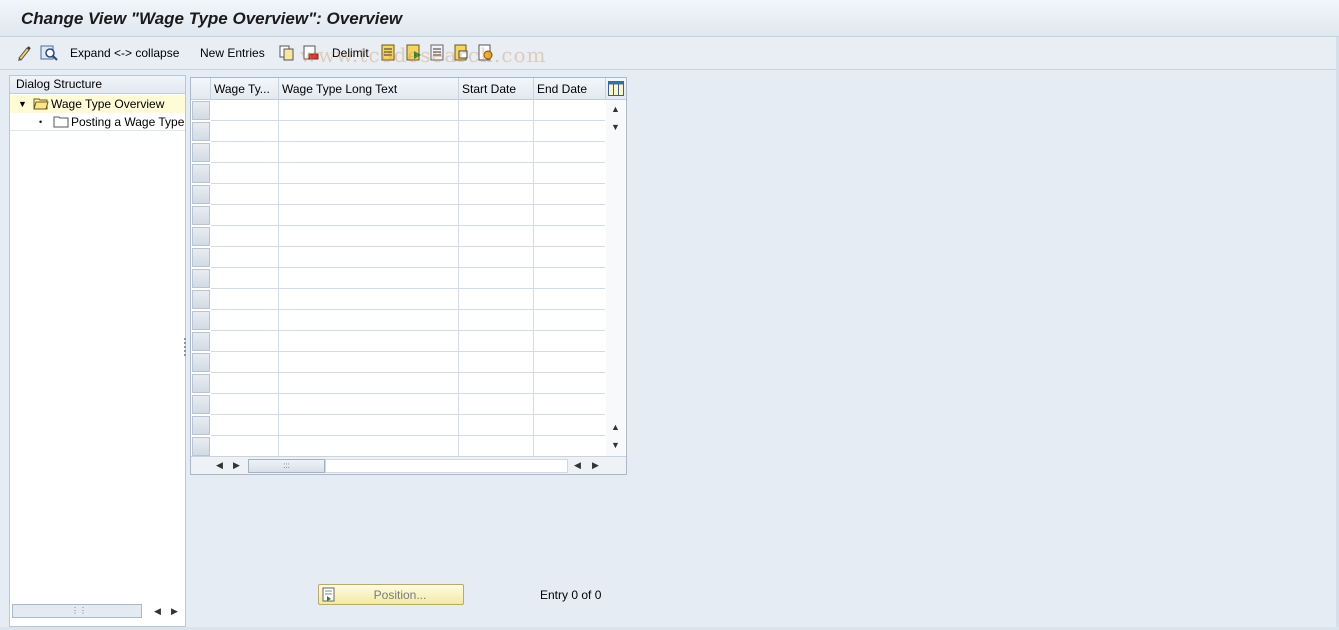  Describe the element at coordinates (286, 466) in the screenshot. I see `scroll-thumb: :::` at that location.